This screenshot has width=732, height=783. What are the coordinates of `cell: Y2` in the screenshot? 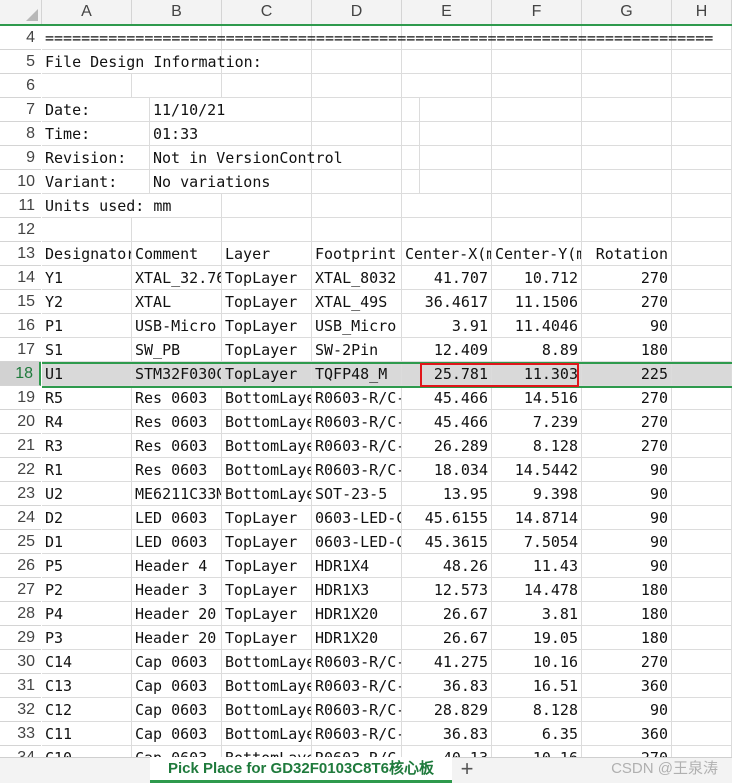 It's located at (87, 302).